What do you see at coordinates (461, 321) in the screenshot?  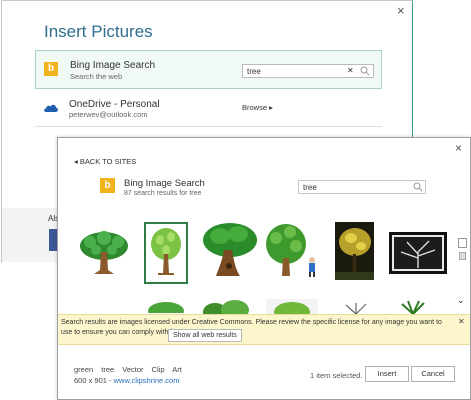 I see `close-icon: ✕` at bounding box center [461, 321].